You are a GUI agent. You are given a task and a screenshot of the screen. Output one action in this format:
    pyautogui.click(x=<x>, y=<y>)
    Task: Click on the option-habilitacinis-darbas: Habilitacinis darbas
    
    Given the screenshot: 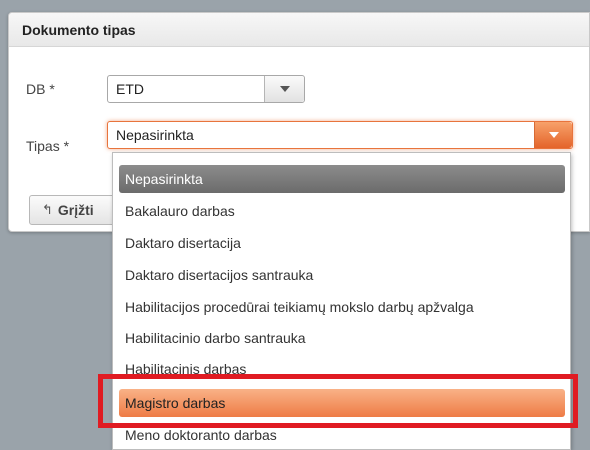 What is the action you would take?
    pyautogui.click(x=342, y=369)
    